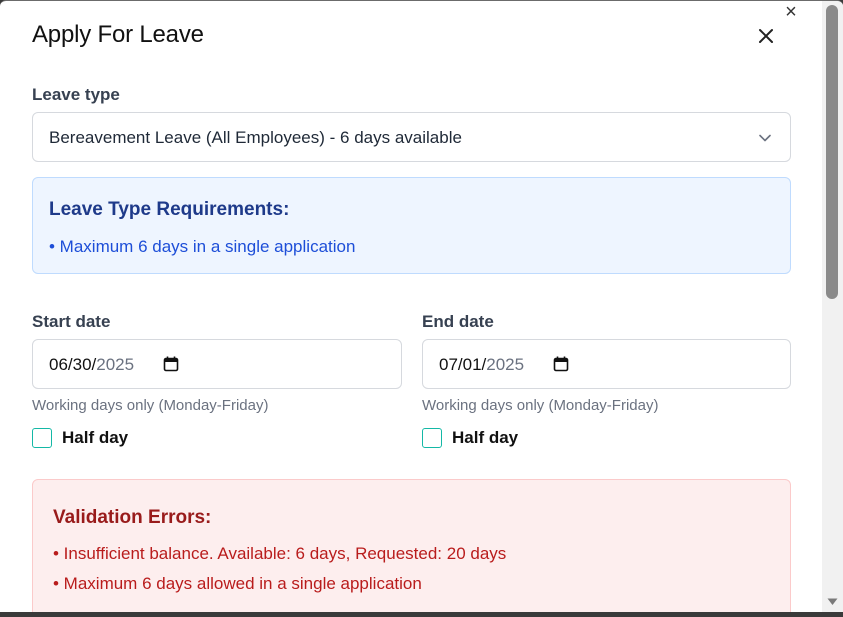 Image resolution: width=843 pixels, height=617 pixels. What do you see at coordinates (169, 209) in the screenshot?
I see `requirements-title: Leave Type Requirements:` at bounding box center [169, 209].